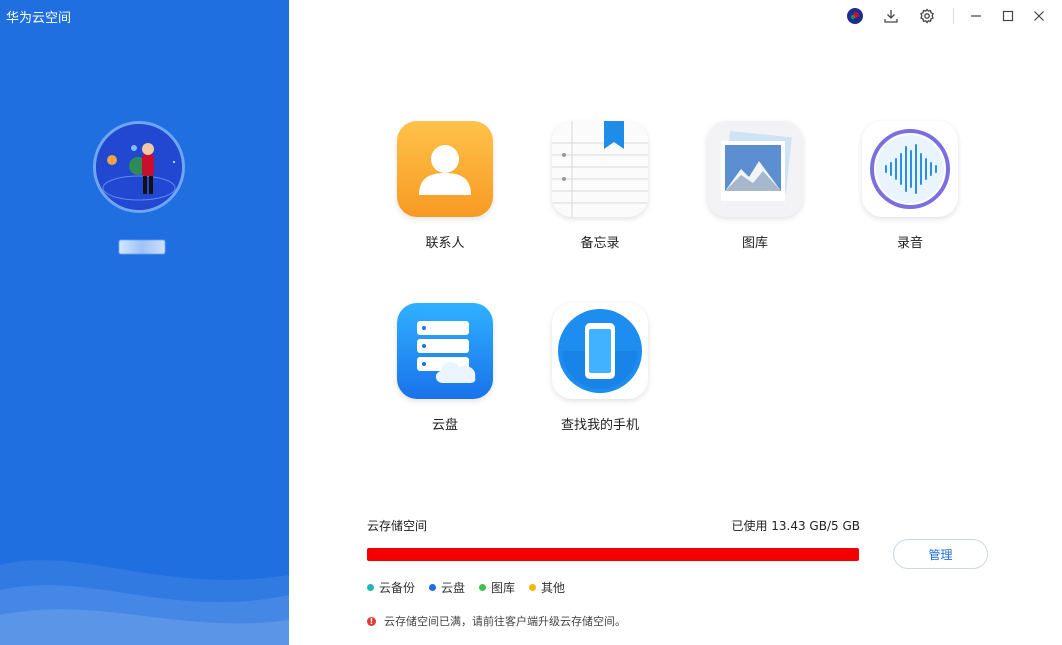  I want to click on app-find-phone: 查找我的手机, so click(600, 368).